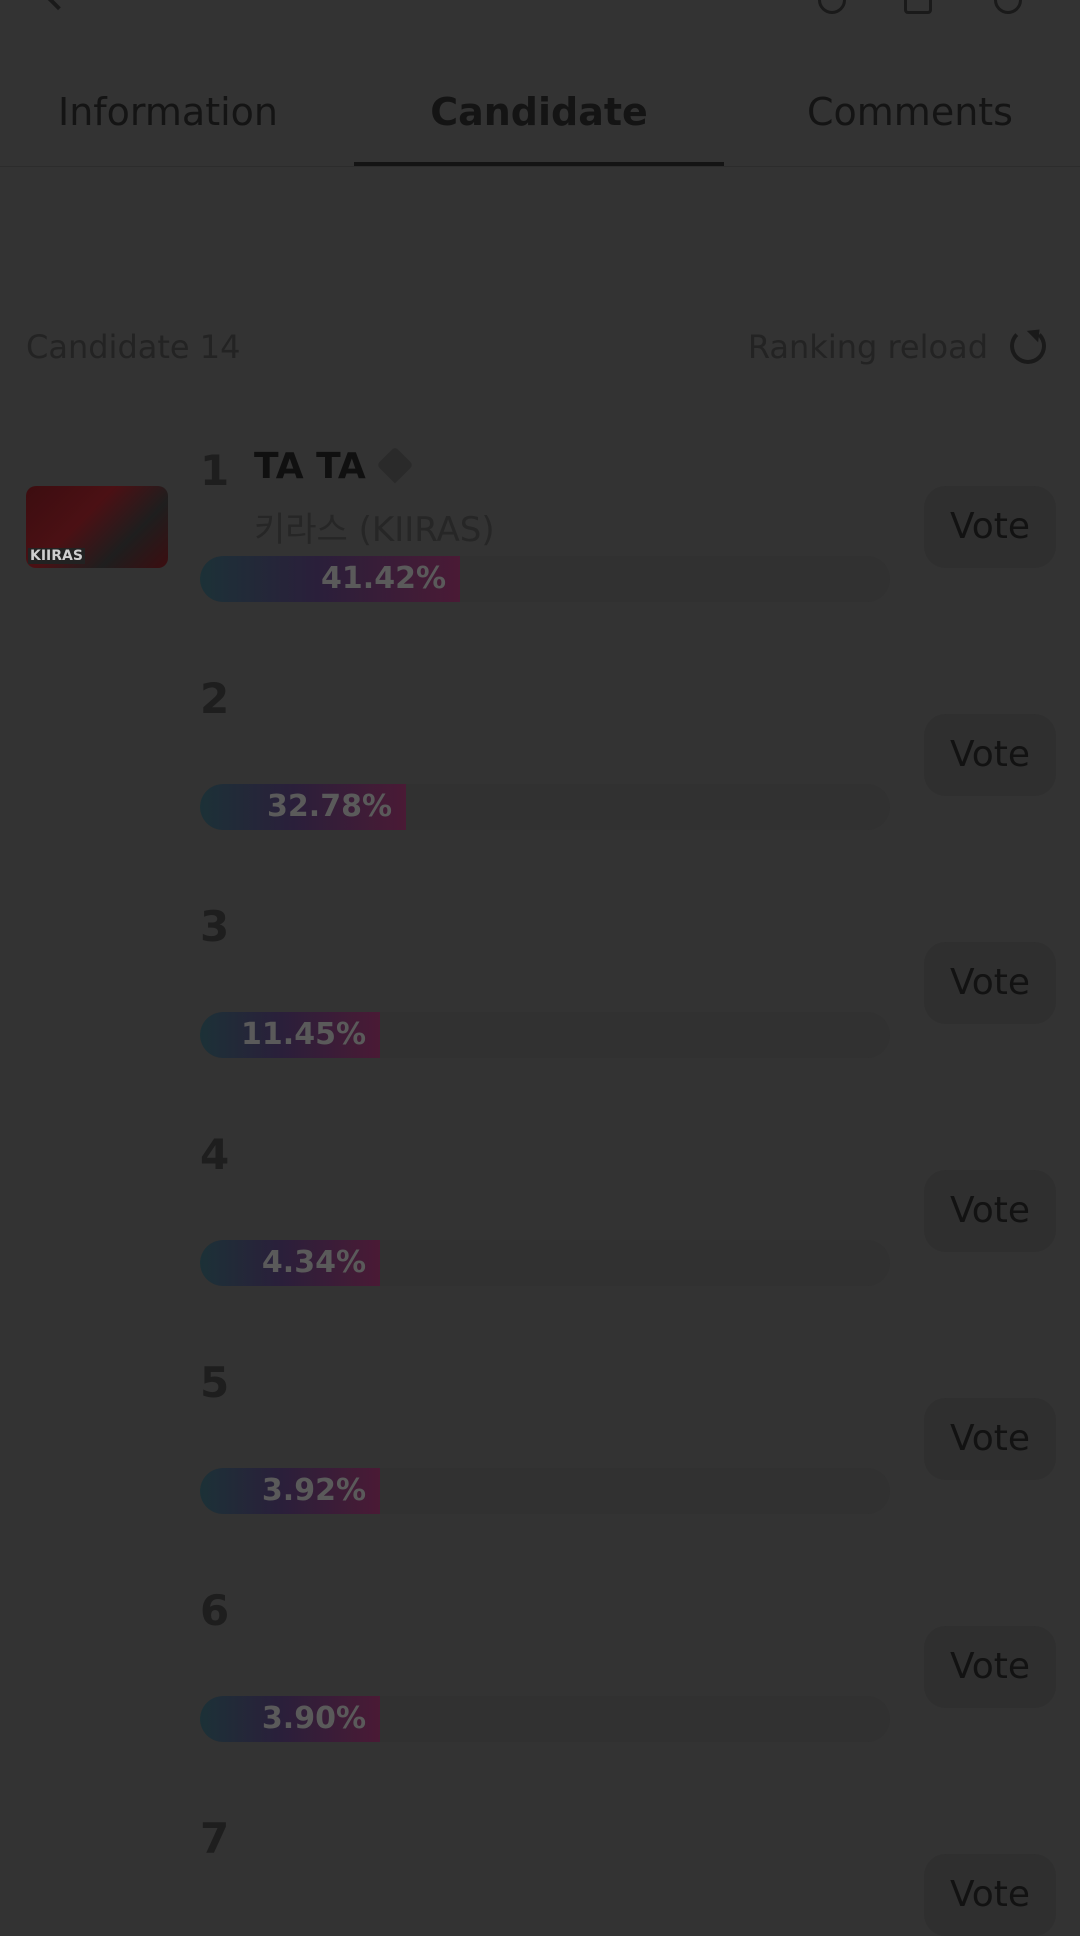 The image size is (1080, 1936). Describe the element at coordinates (540, 1674) in the screenshot. I see `candidate-row: 6 3.90% Vote` at that location.